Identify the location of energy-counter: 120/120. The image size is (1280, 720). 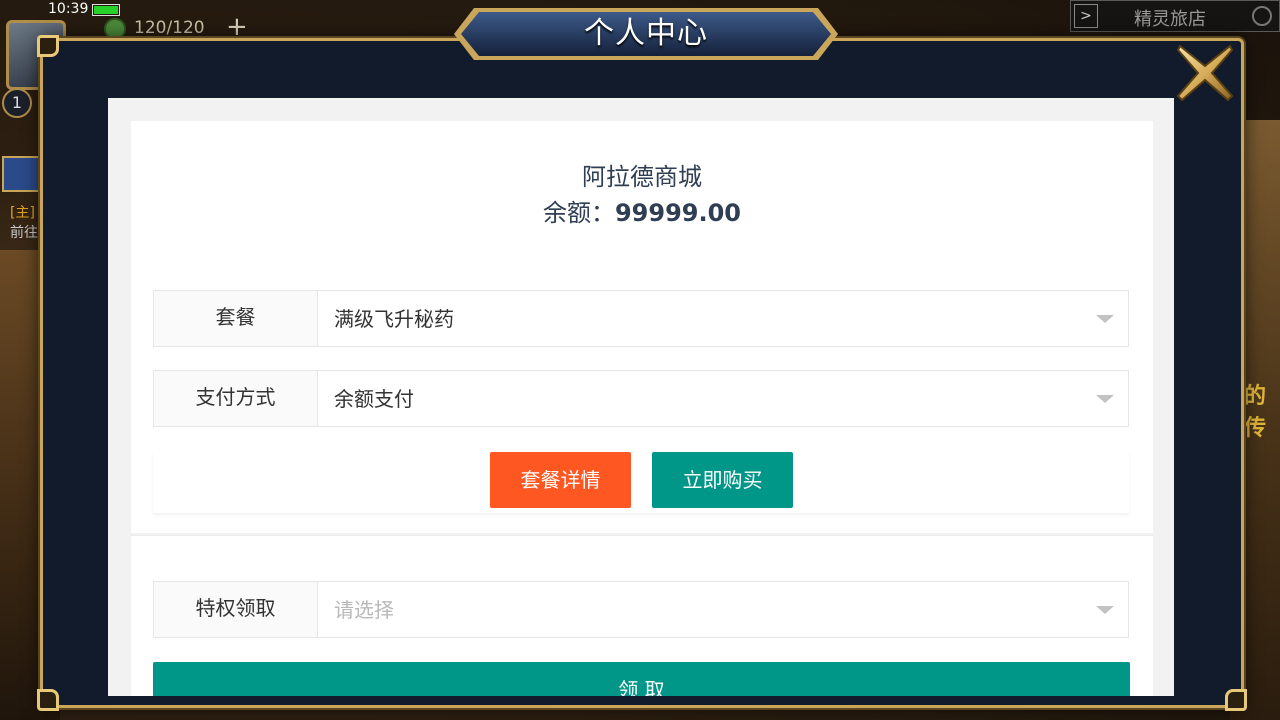
(169, 28).